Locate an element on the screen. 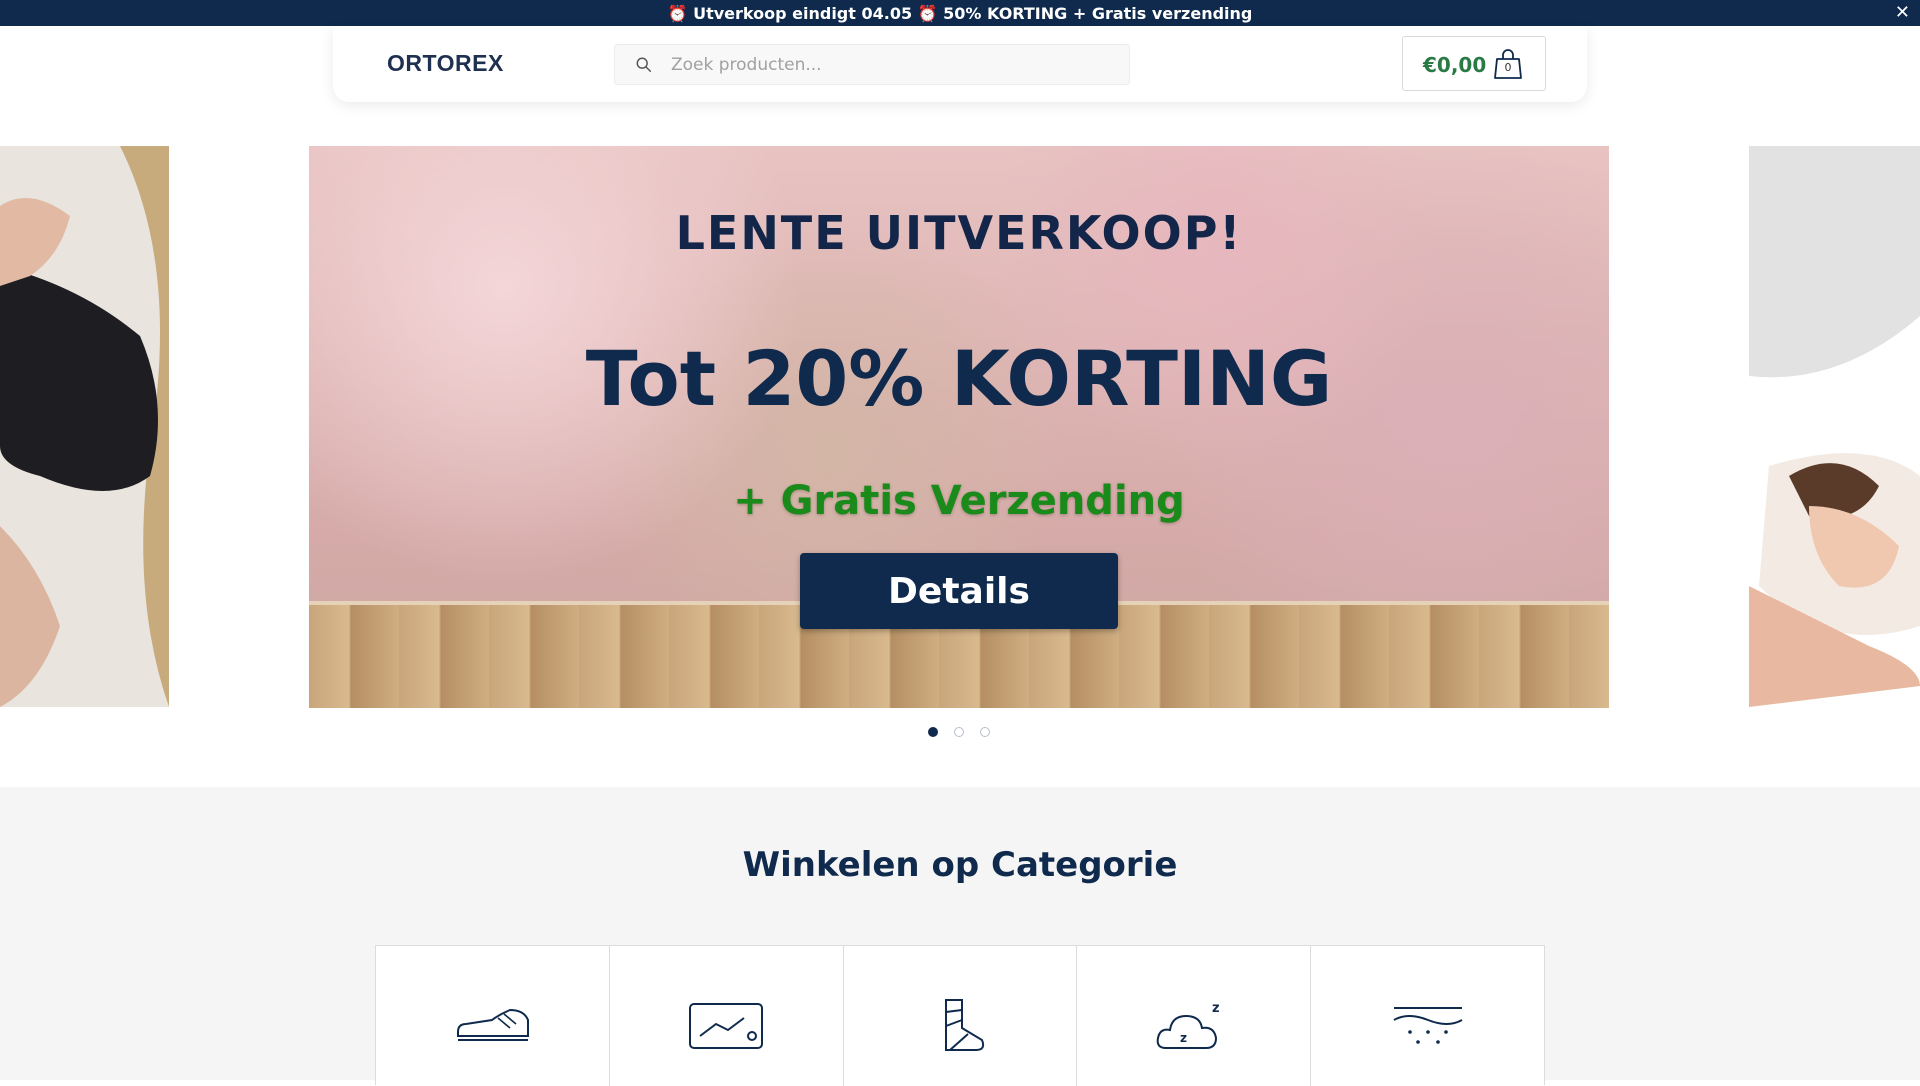  category-grid: z z is located at coordinates (960, 1015).